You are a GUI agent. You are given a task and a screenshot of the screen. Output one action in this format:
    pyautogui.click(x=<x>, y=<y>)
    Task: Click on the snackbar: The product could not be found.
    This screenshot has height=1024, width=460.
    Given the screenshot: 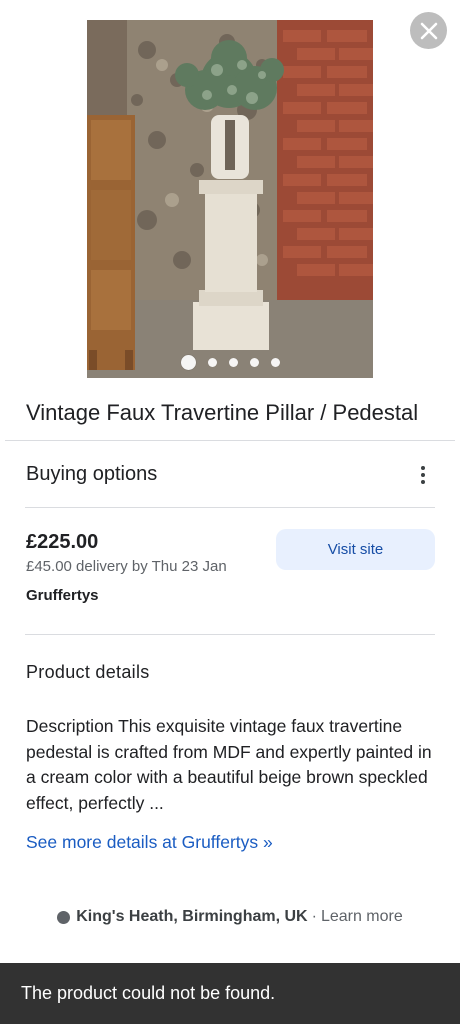 What is the action you would take?
    pyautogui.click(x=230, y=993)
    